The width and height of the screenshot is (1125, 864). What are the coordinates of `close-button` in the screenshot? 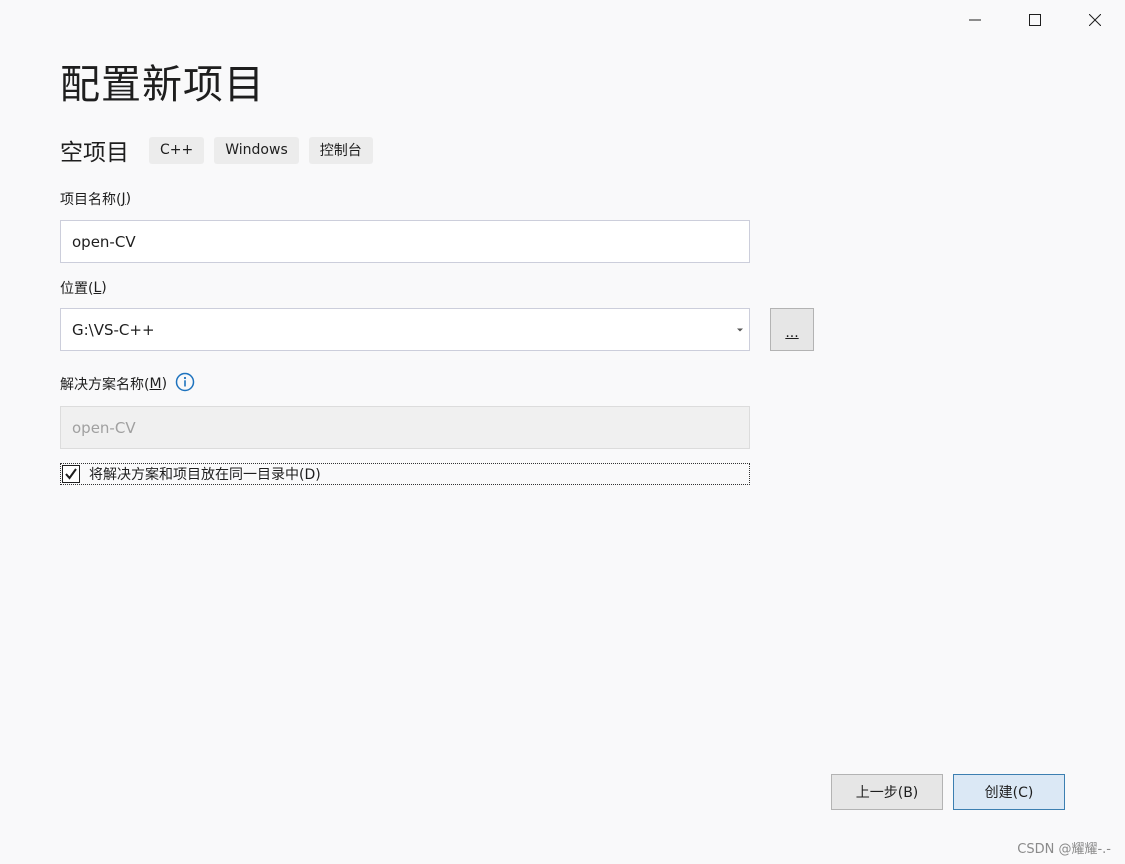 It's located at (1095, 20).